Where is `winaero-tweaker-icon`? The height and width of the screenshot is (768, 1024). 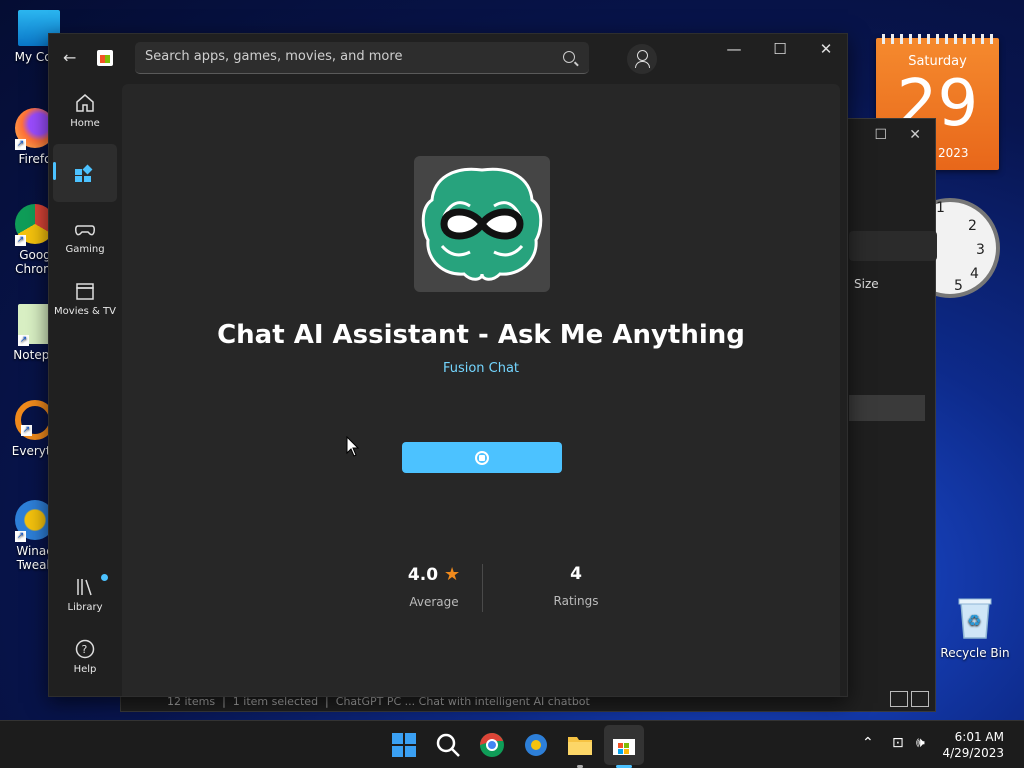
winaero-tweaker-icon is located at coordinates (536, 745).